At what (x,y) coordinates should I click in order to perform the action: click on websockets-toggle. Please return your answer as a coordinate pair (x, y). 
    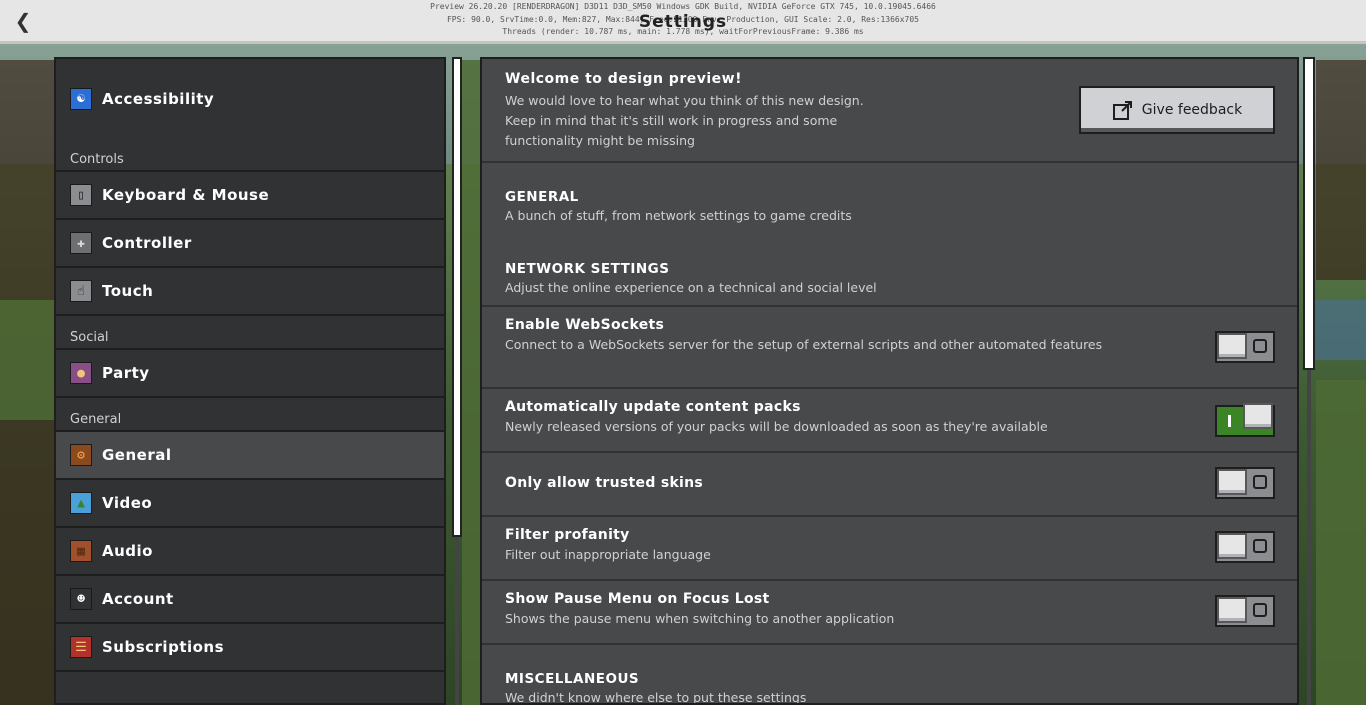
    Looking at the image, I should click on (1245, 347).